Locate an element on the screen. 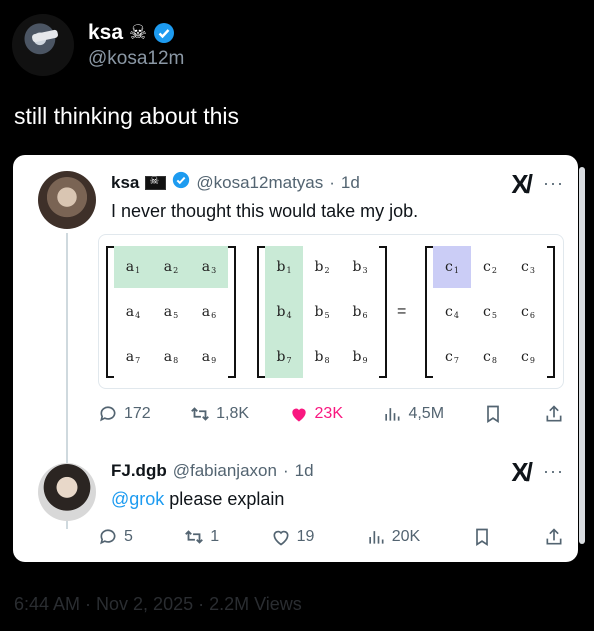 The width and height of the screenshot is (594, 631). scrollbar is located at coordinates (582, 355).